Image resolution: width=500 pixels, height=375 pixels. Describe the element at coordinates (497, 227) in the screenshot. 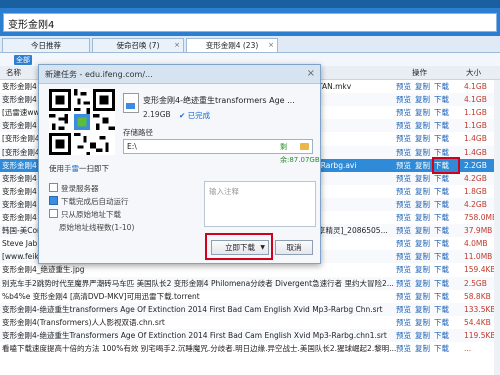

I see `scrollbar` at that location.